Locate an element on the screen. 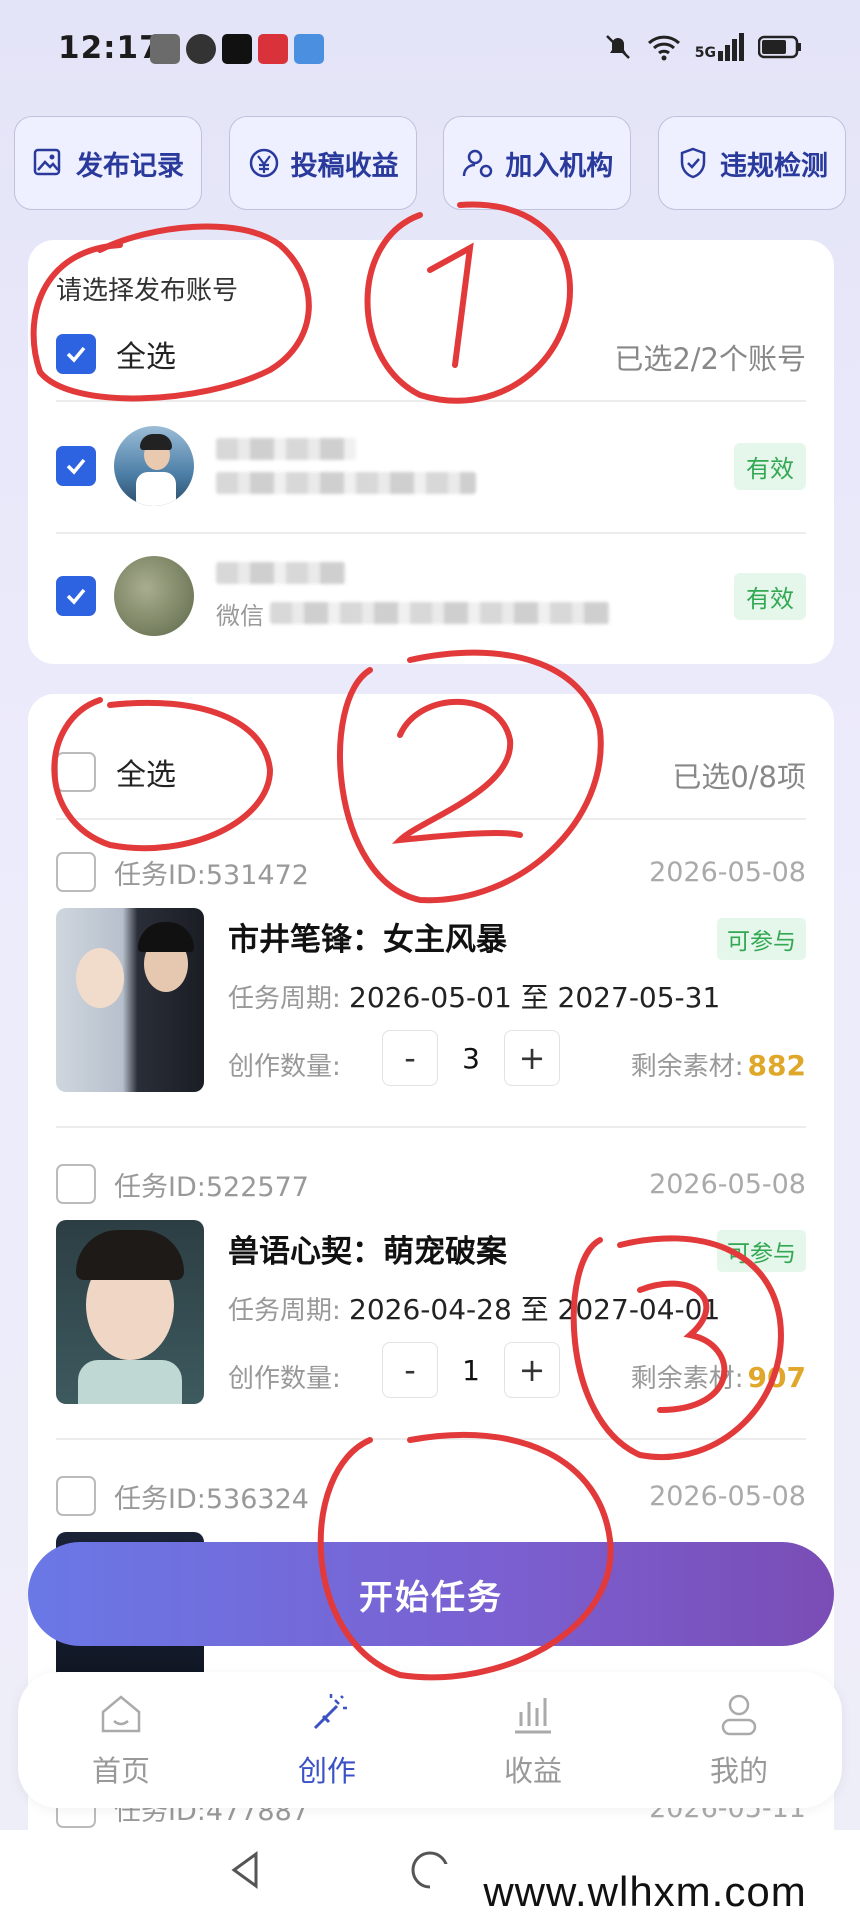 This screenshot has height=1920, width=860. task-title: 市井笔锋：女主风暴 is located at coordinates (367, 940).